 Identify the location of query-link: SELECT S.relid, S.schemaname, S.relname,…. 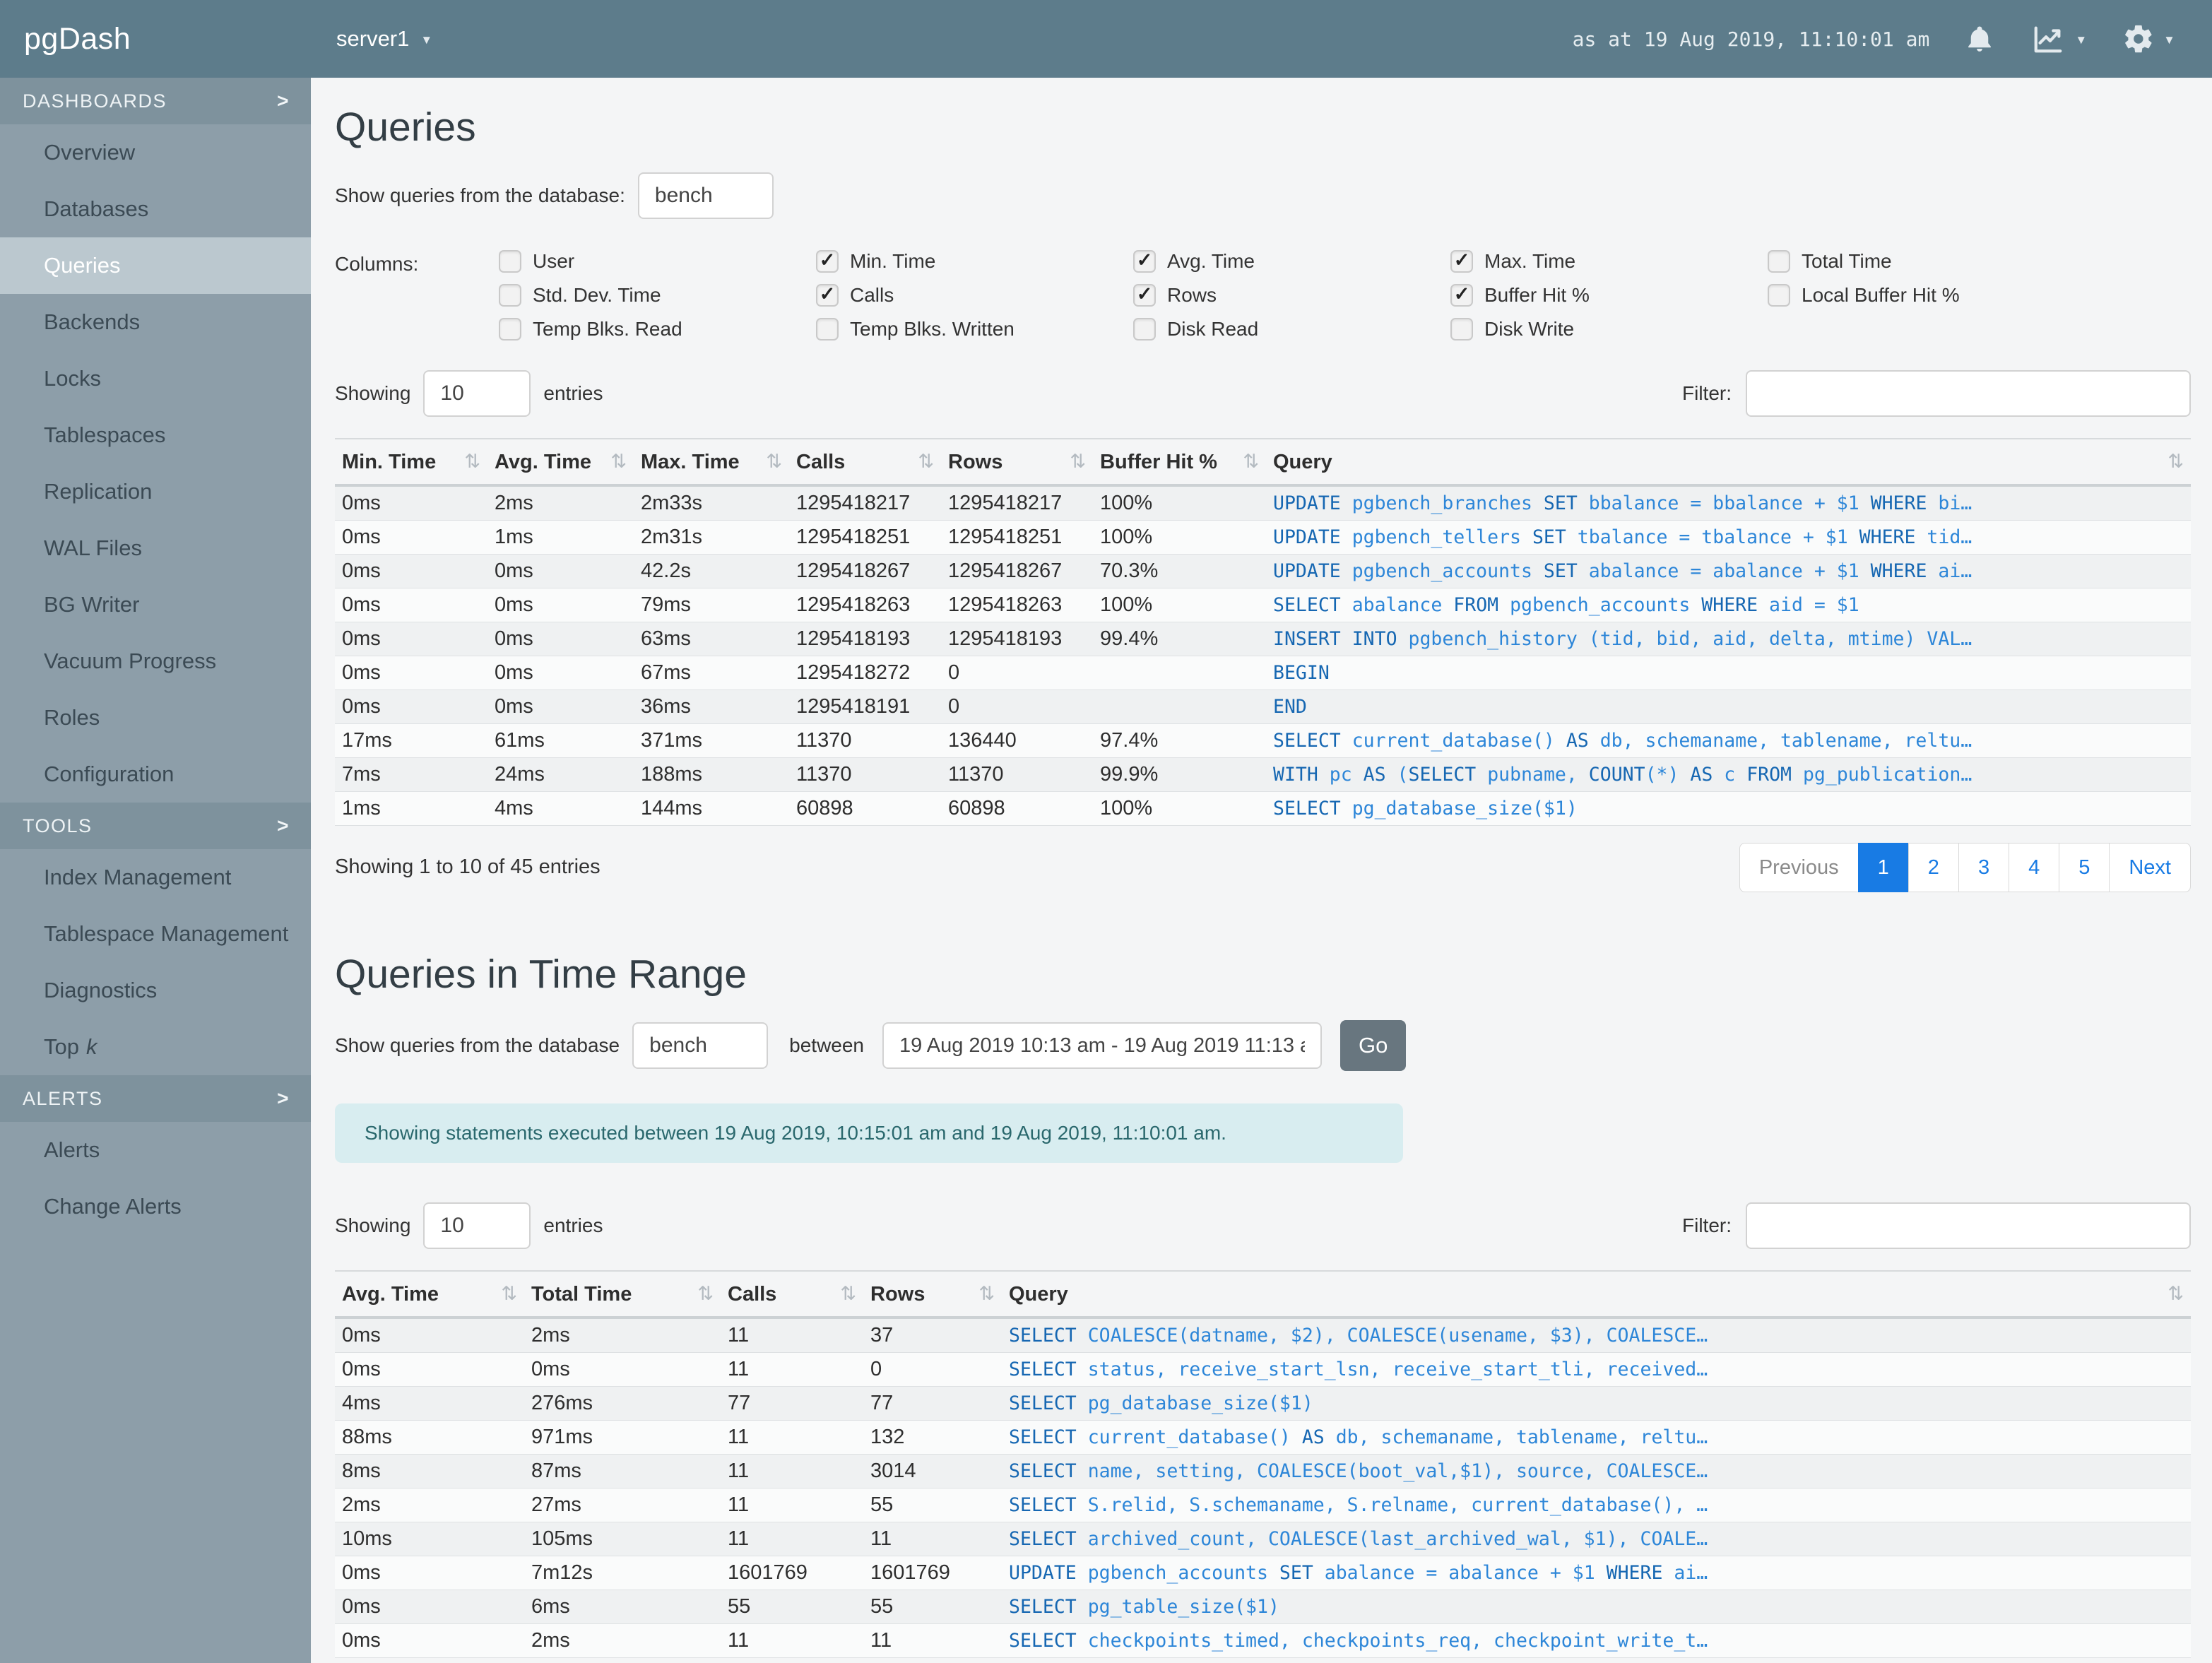
(1596, 1505).